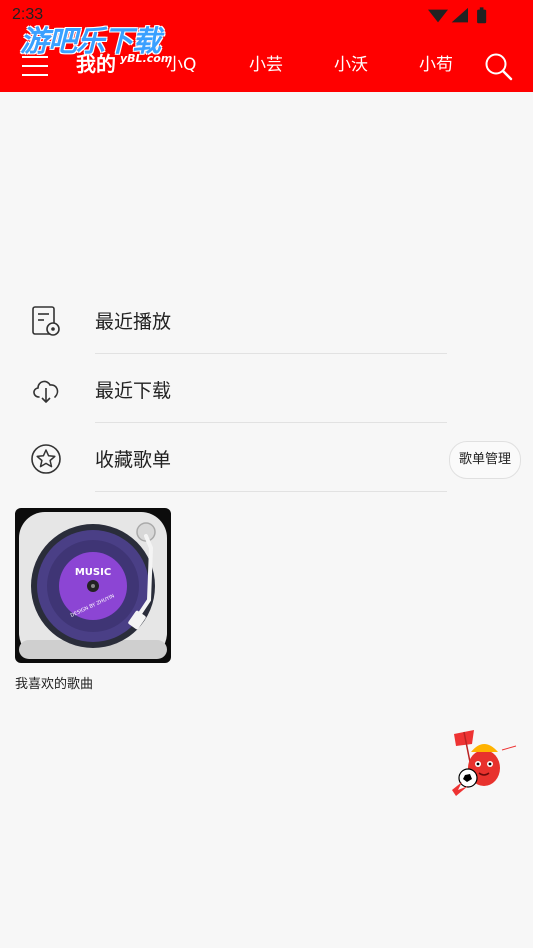  I want to click on top-header: 2:33 我的 小Q 小芸 小沃 小苟 游吧乐下载 yBL.com, so click(266, 46).